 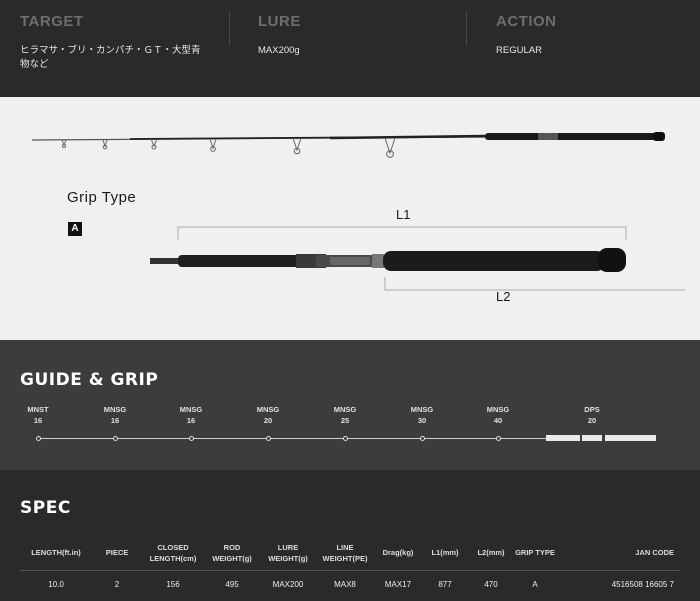 What do you see at coordinates (288, 583) in the screenshot?
I see `table-cell: MAX200` at bounding box center [288, 583].